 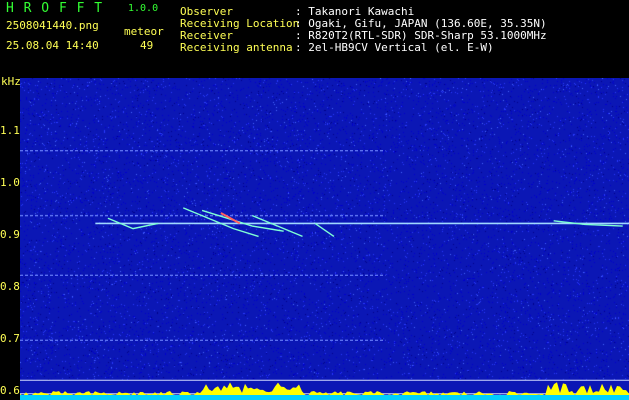 I want to click on y-tick-label: 0.9, so click(x=10, y=234).